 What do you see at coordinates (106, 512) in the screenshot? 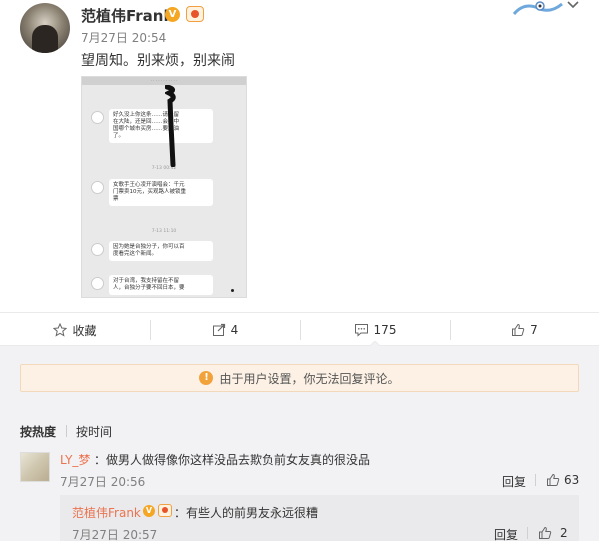
I see `reply-username: 范植伟Frank` at bounding box center [106, 512].